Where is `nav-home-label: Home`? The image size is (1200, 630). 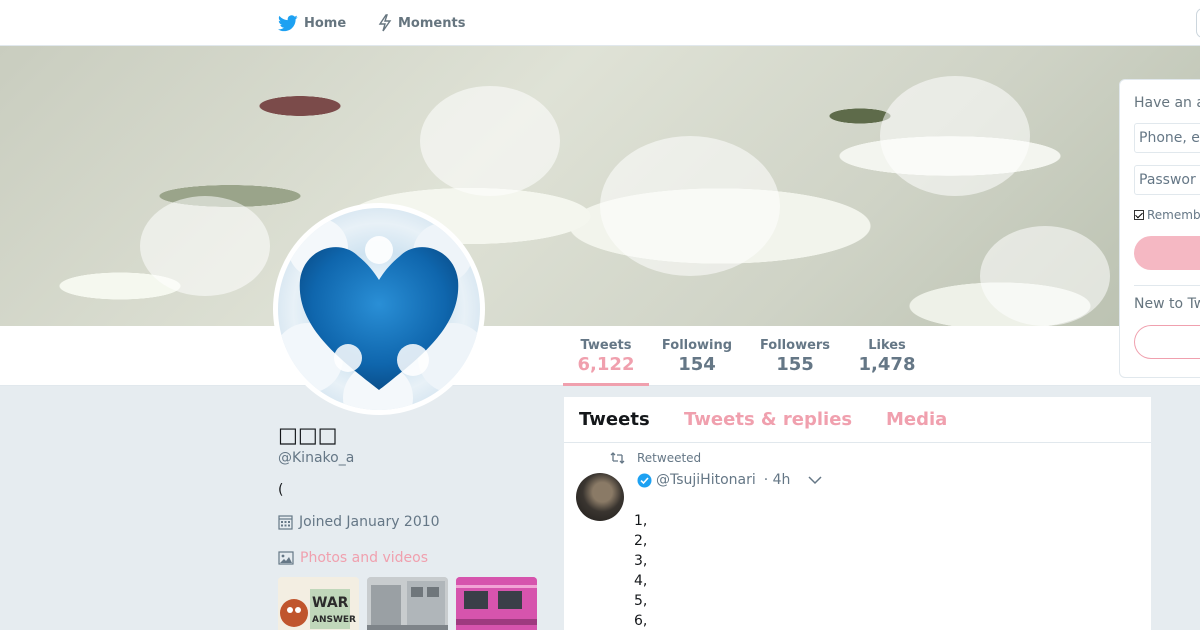 nav-home-label: Home is located at coordinates (325, 23).